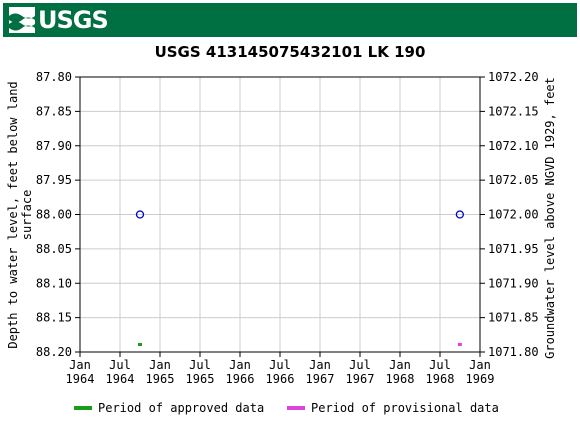 This screenshot has height=430, width=580. Describe the element at coordinates (54, 215) in the screenshot. I see `y-tick-label-left: 88.00` at that location.